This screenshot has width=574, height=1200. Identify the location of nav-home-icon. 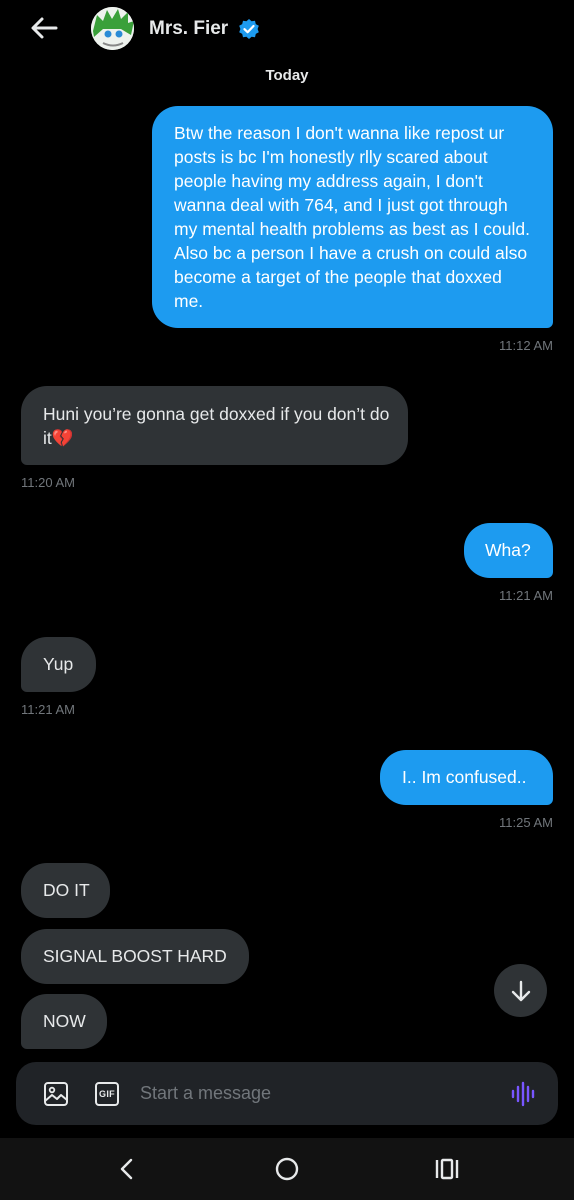
(287, 1169).